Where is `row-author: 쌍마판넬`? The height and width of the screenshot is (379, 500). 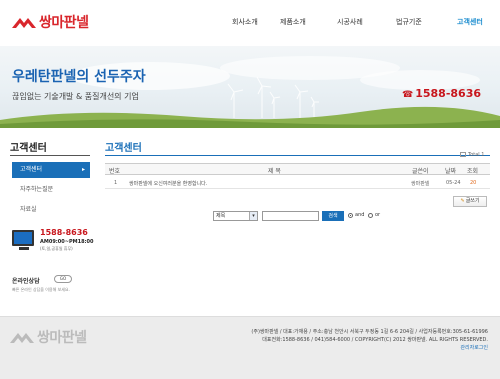 row-author: 쌍마판넬 is located at coordinates (420, 184).